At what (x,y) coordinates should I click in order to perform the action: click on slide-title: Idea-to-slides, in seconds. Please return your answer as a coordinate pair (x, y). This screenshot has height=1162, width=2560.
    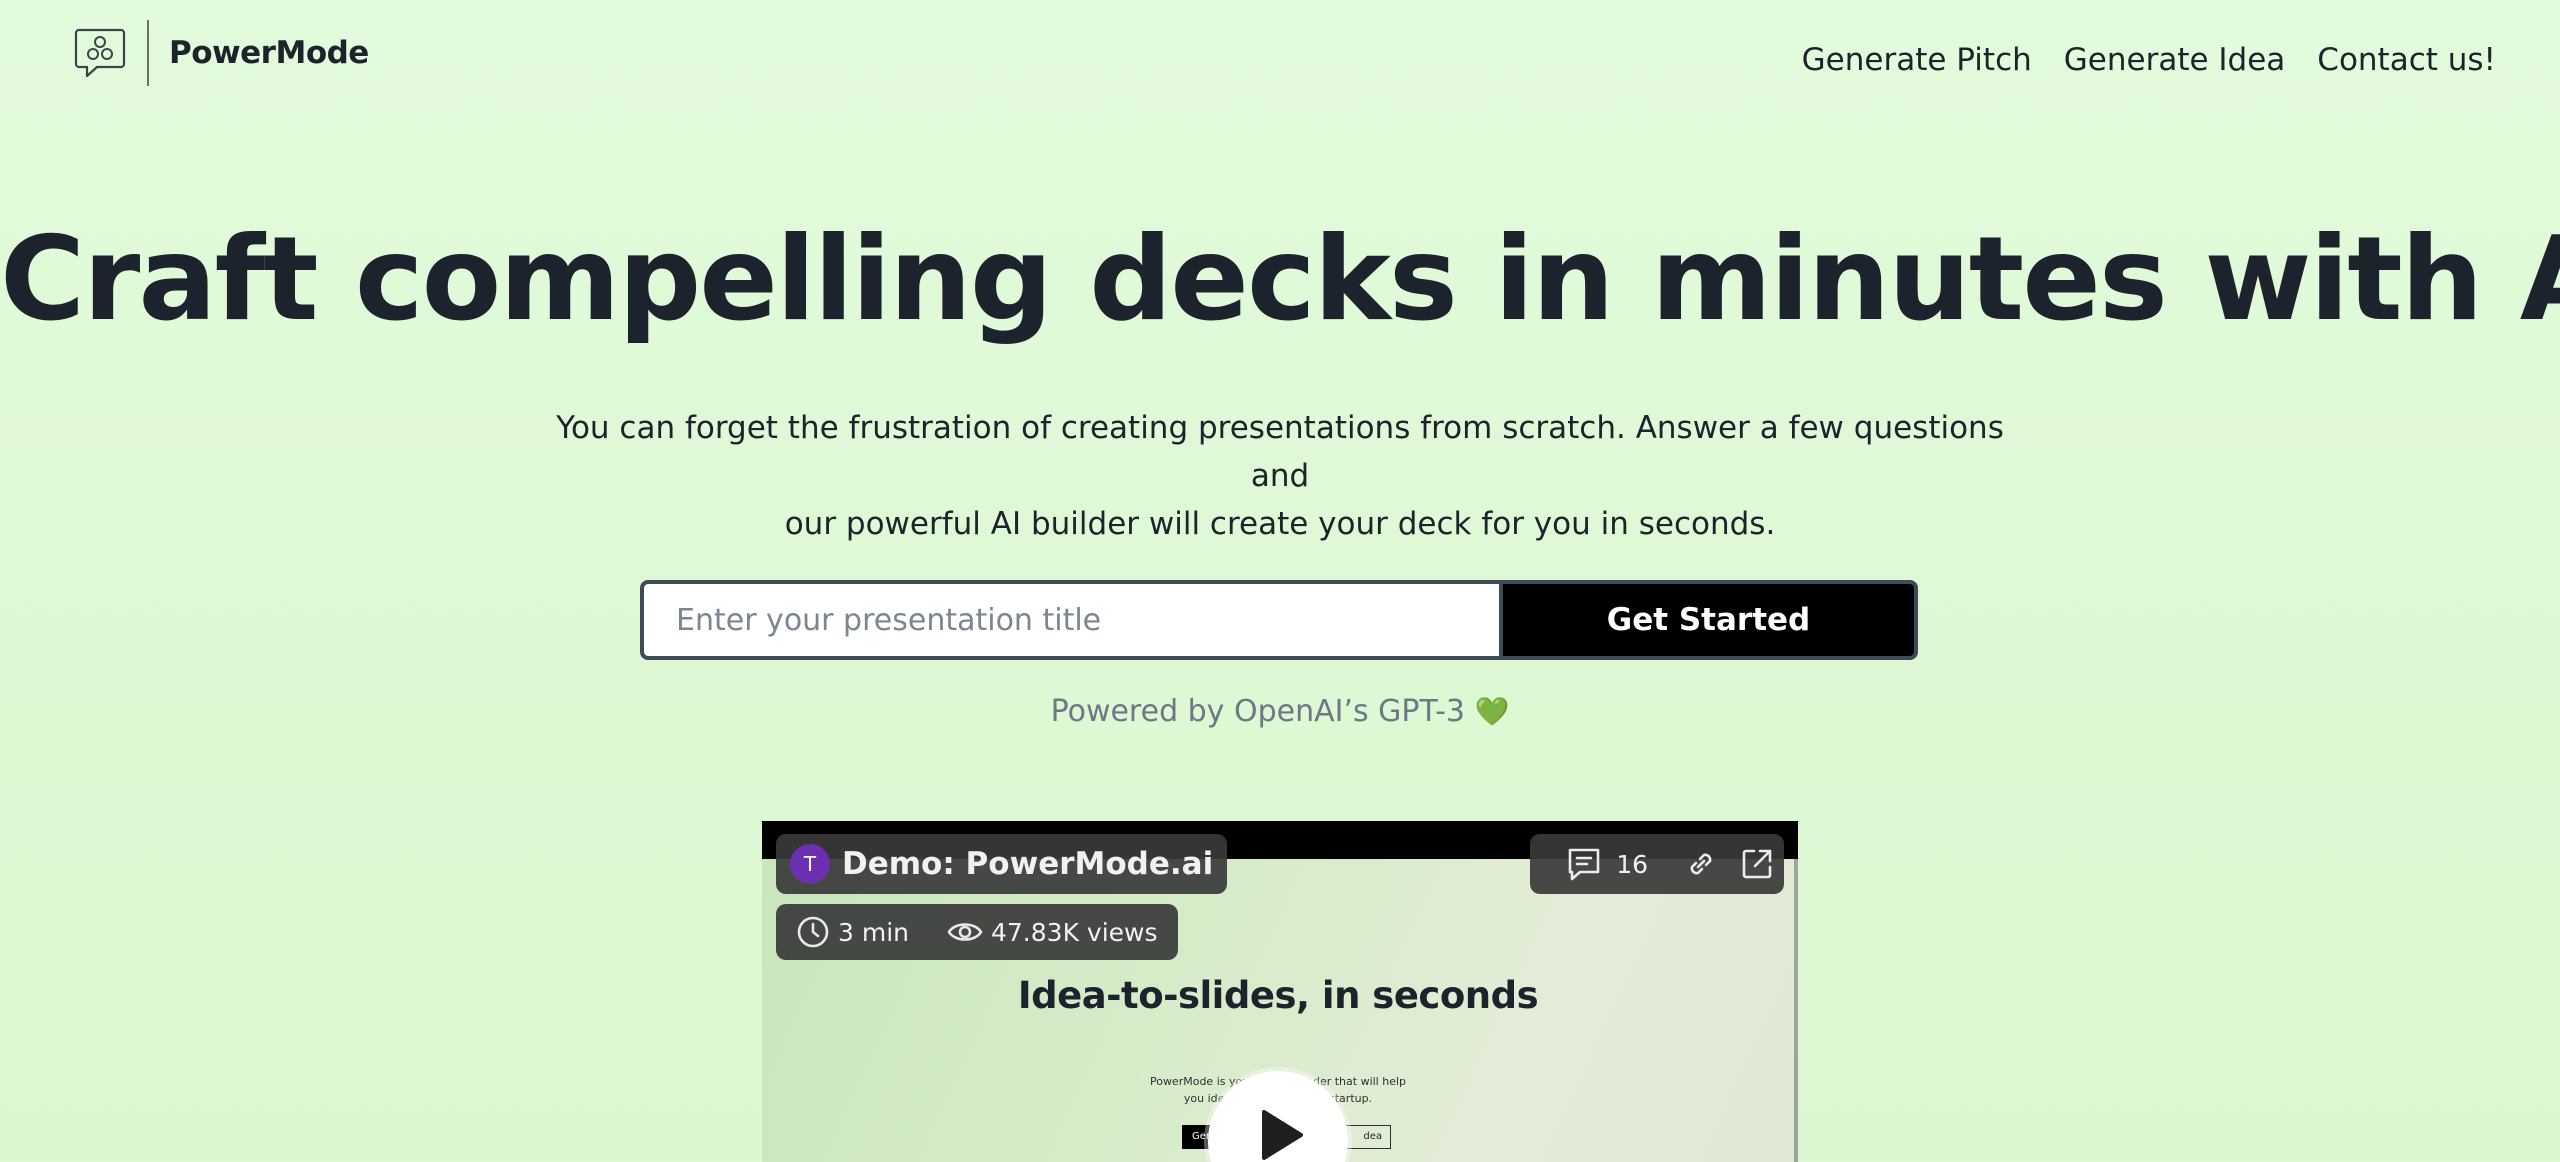
    Looking at the image, I should click on (1278, 995).